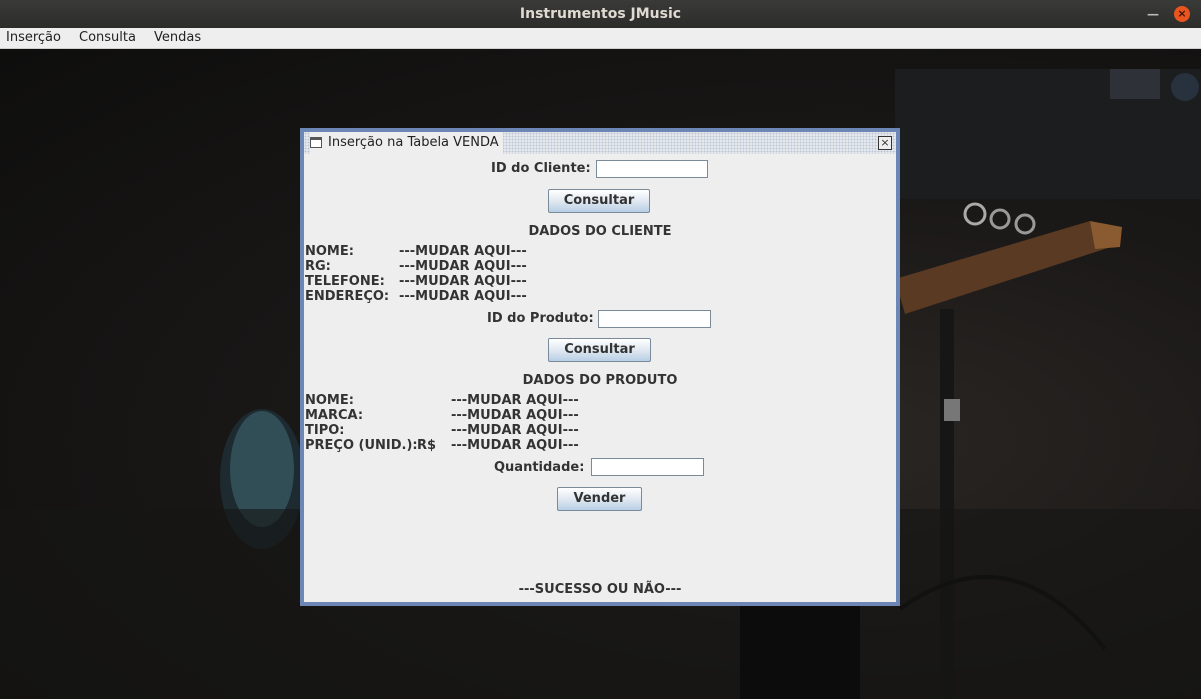 The height and width of the screenshot is (699, 1201). Describe the element at coordinates (600, 38) in the screenshot. I see `menu-bar: Inserção Consulta Vendas` at that location.